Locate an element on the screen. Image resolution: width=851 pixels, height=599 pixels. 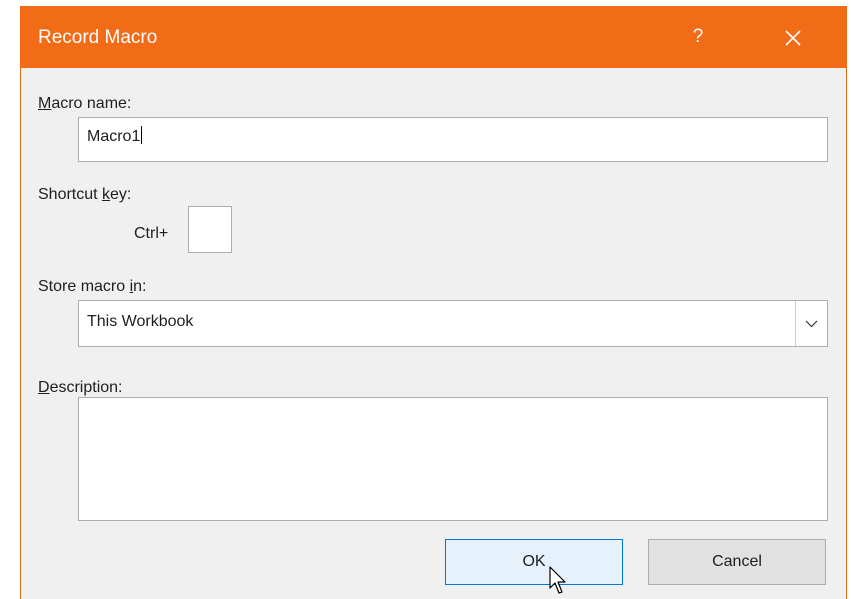
store-macro-label: Store macro in: is located at coordinates (92, 286).